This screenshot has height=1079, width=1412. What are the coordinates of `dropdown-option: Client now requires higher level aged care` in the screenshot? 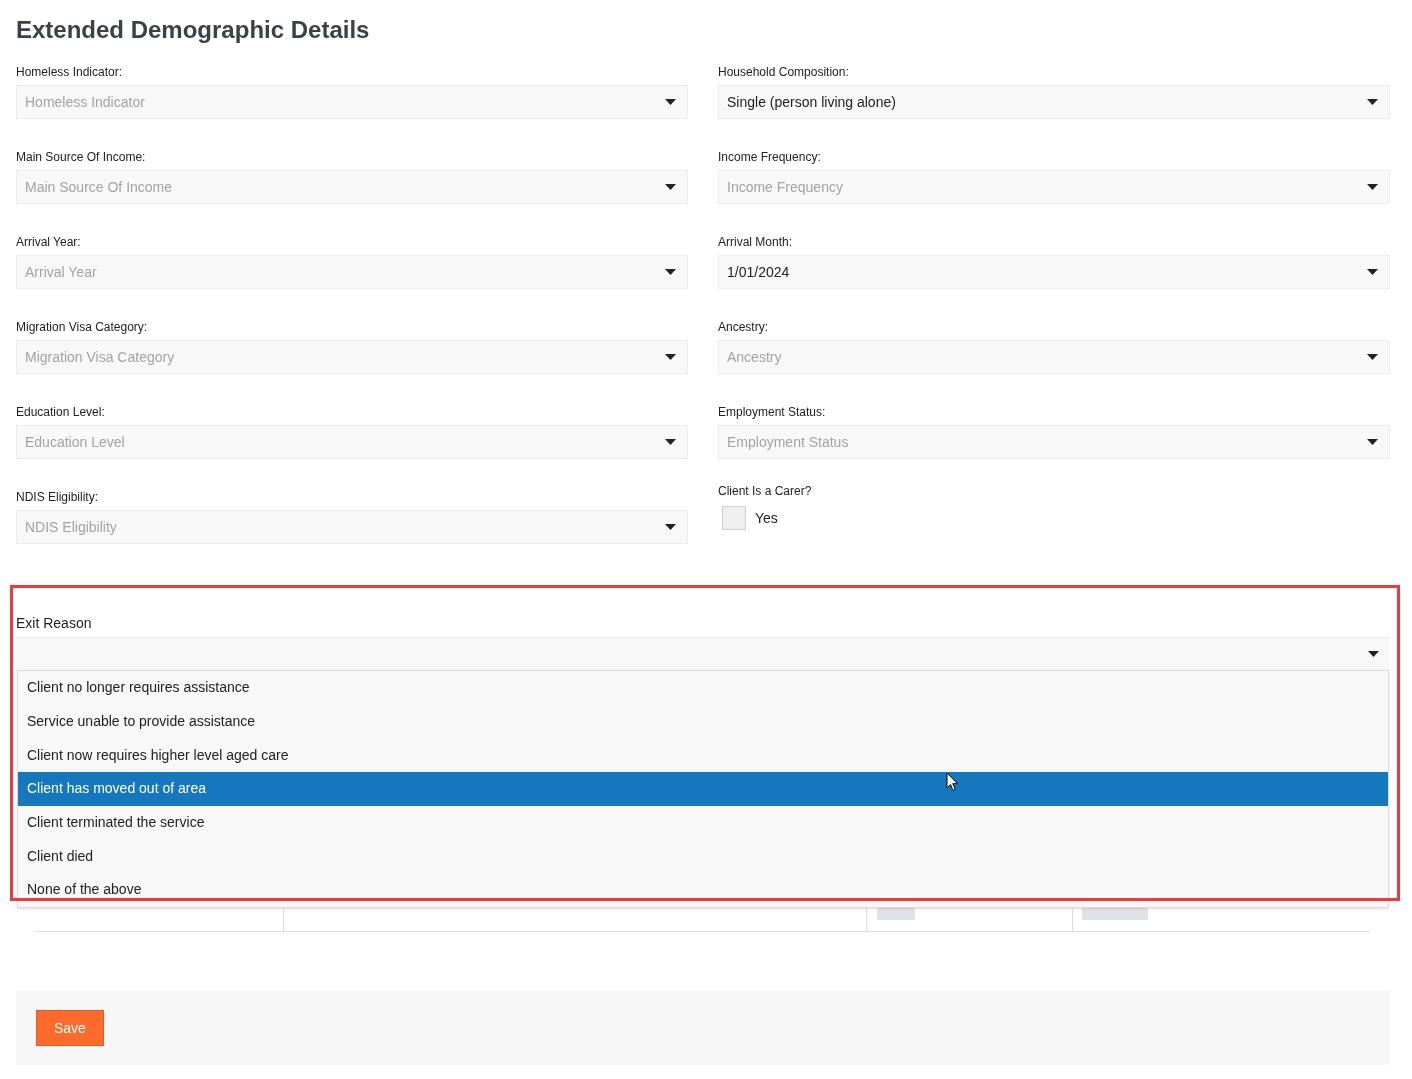 It's located at (703, 755).